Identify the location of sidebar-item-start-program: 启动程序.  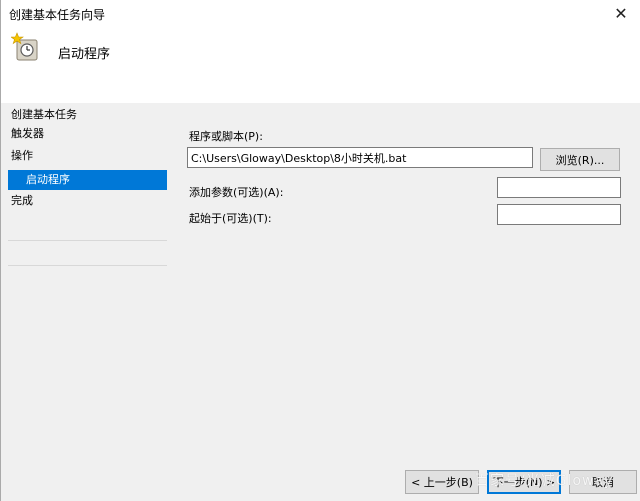
(87, 180).